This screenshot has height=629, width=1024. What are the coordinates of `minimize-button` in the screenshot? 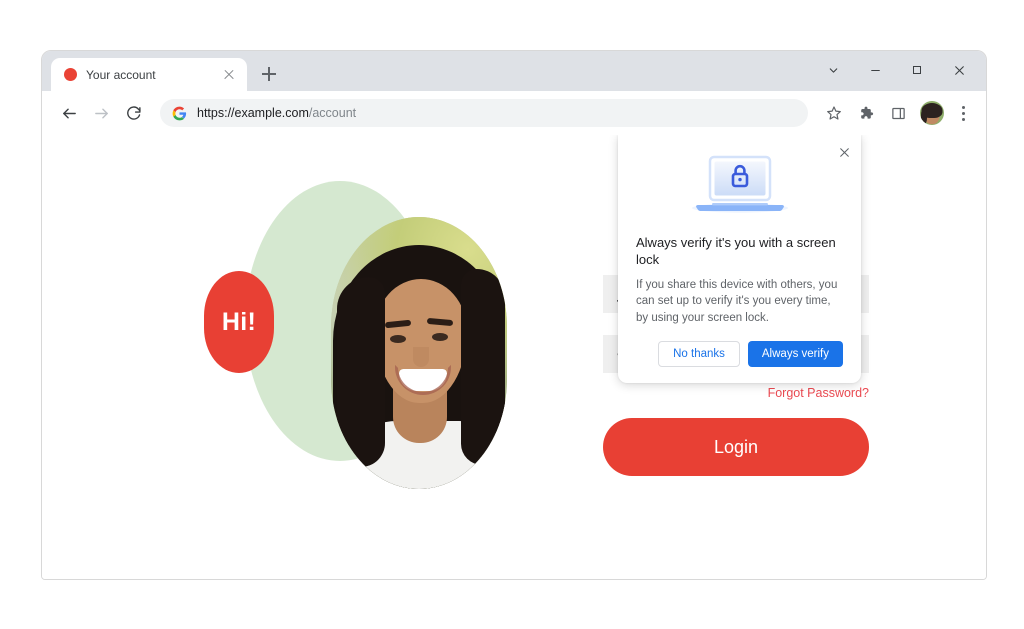 It's located at (875, 70).